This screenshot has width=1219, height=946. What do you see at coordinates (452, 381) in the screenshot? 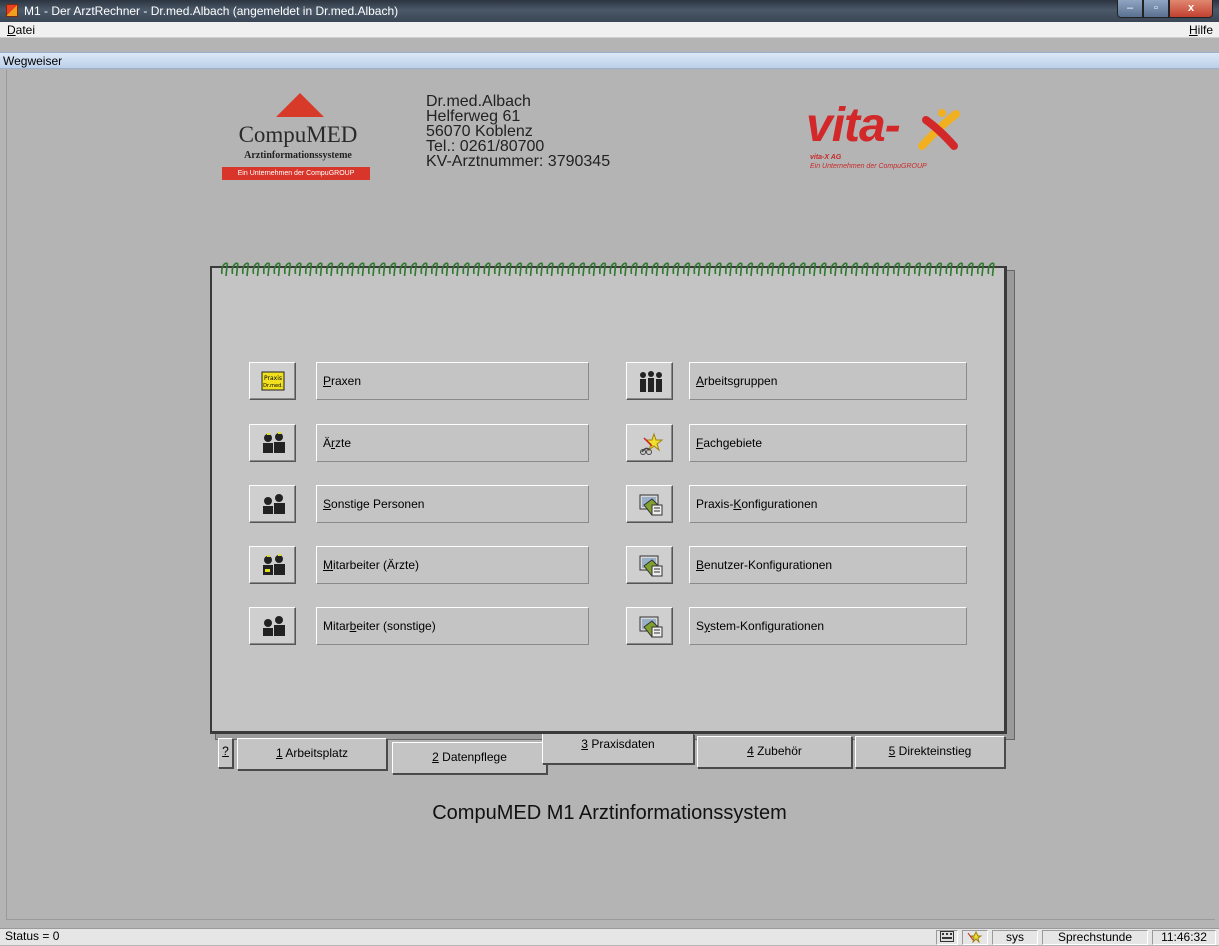
I see `praxen-button: Praxen` at bounding box center [452, 381].